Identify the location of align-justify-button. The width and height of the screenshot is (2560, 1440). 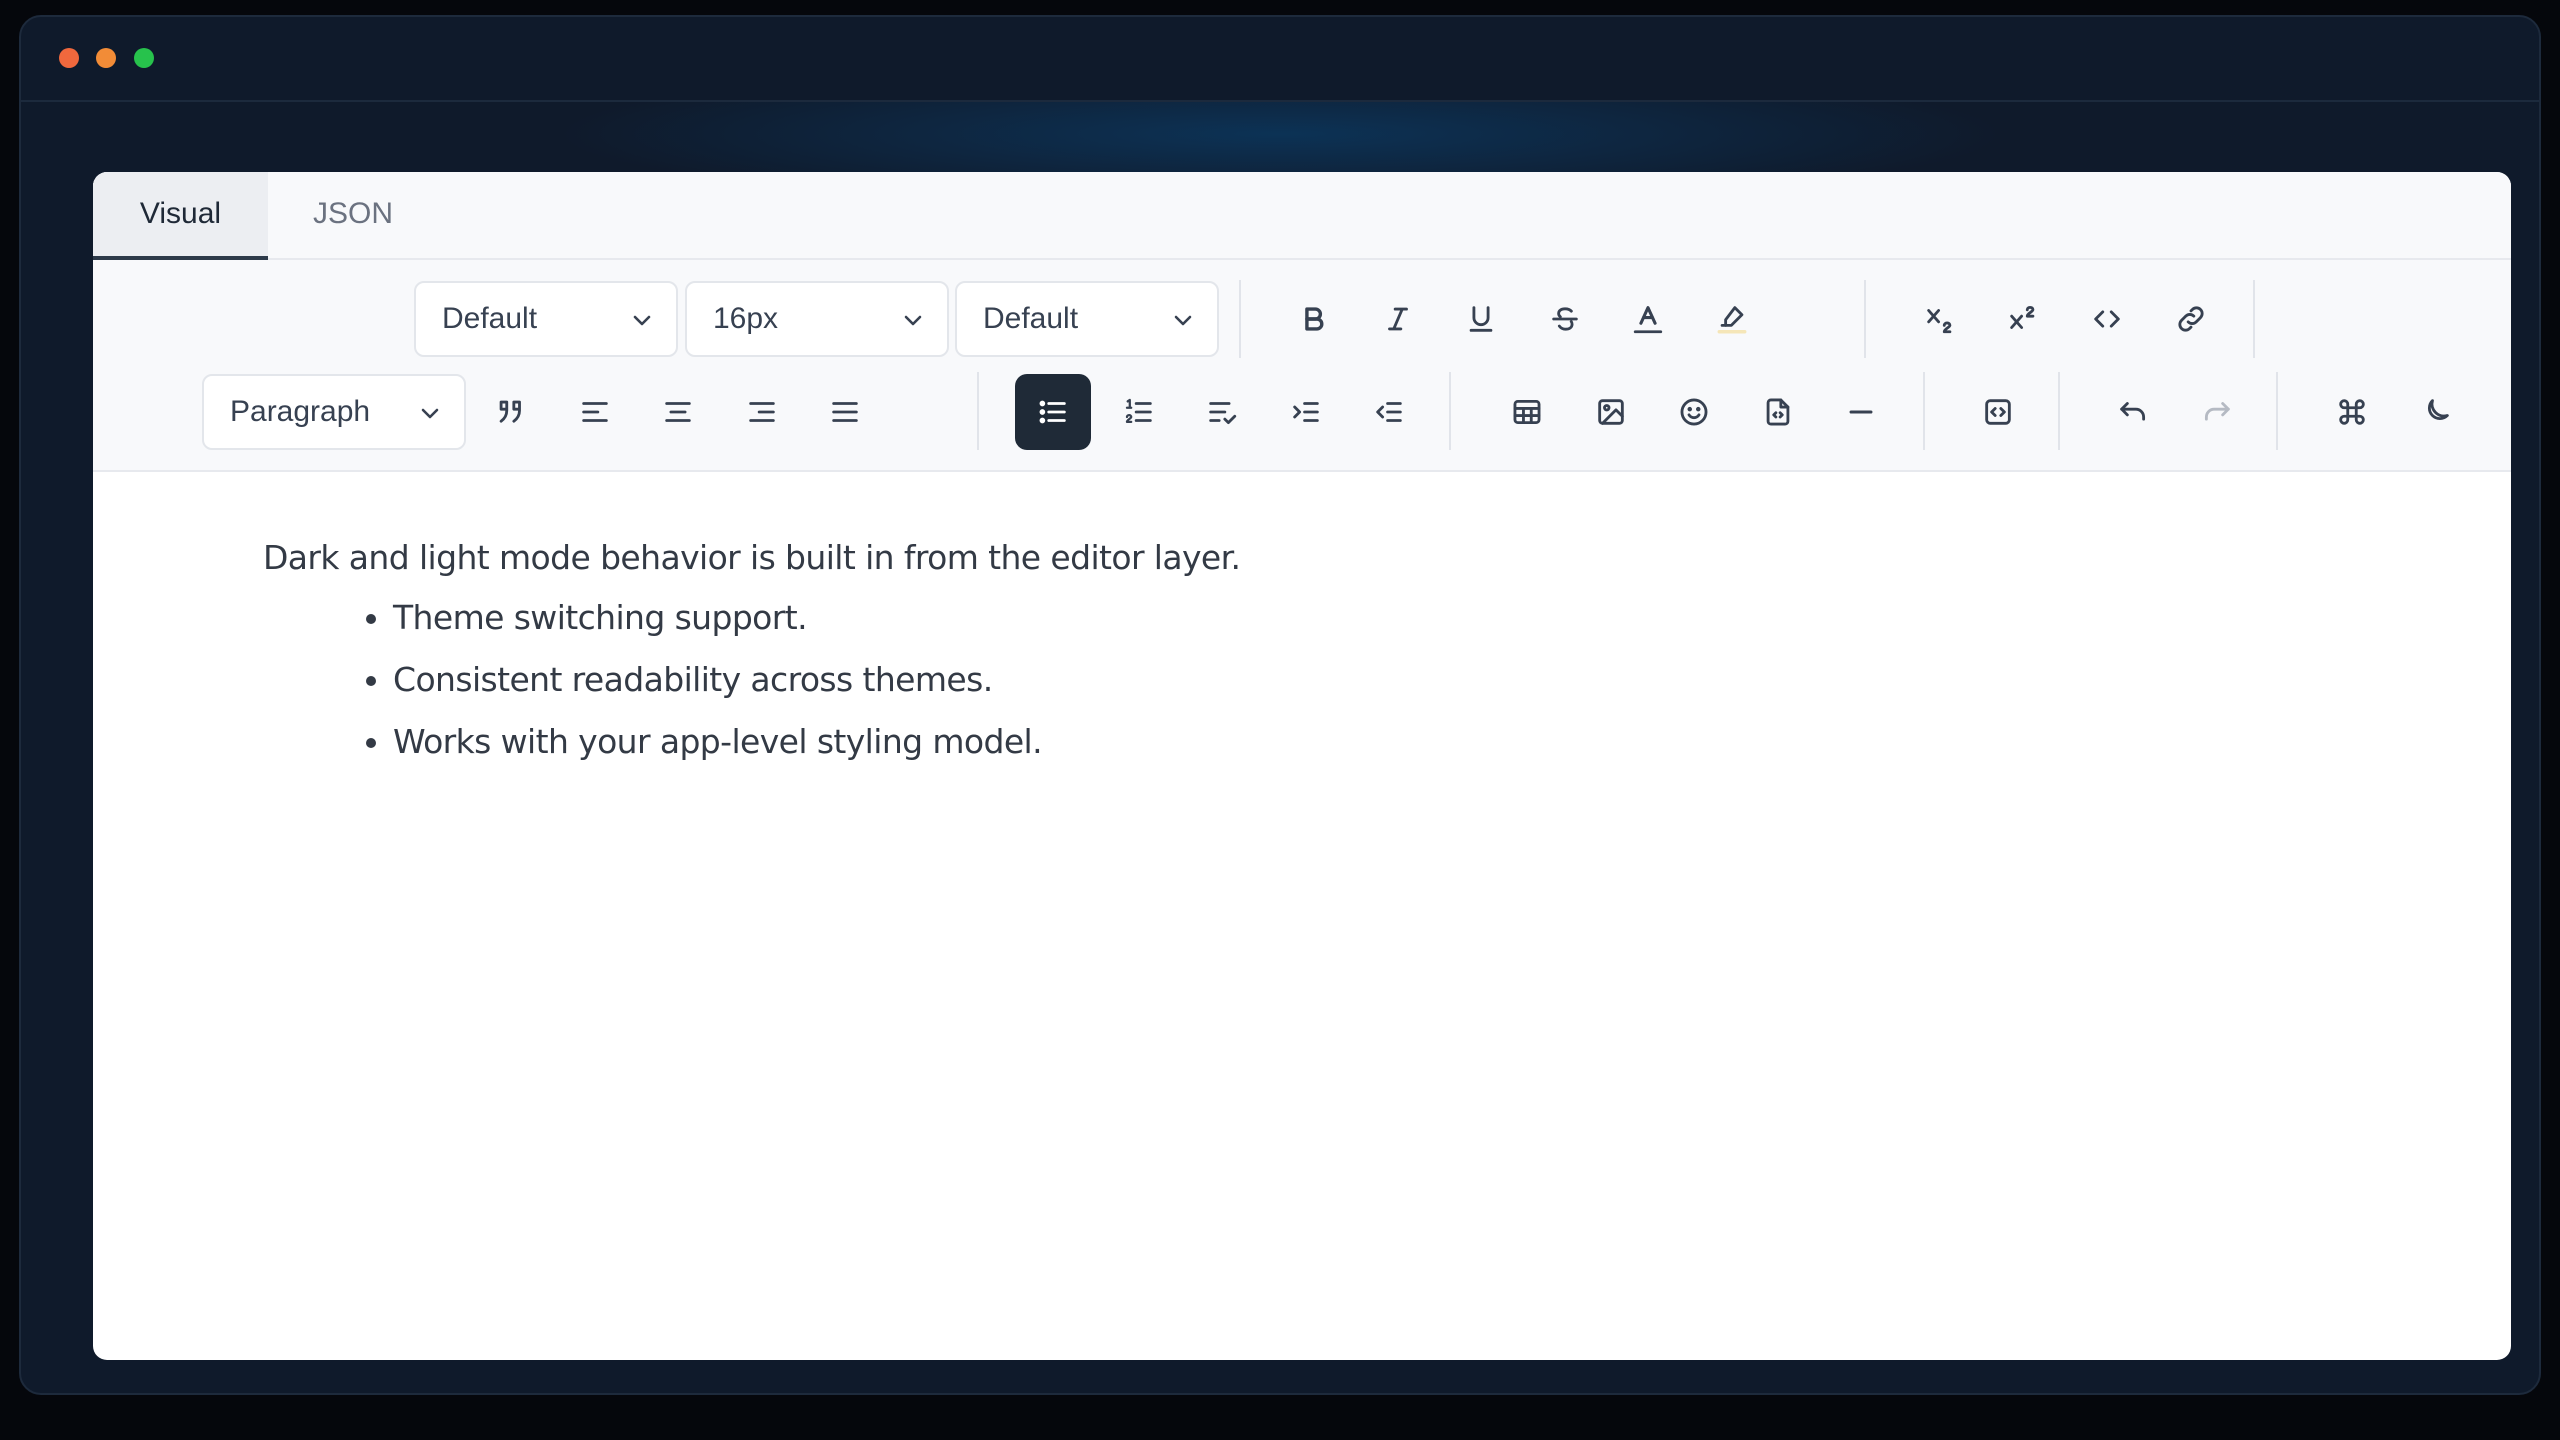
(845, 412).